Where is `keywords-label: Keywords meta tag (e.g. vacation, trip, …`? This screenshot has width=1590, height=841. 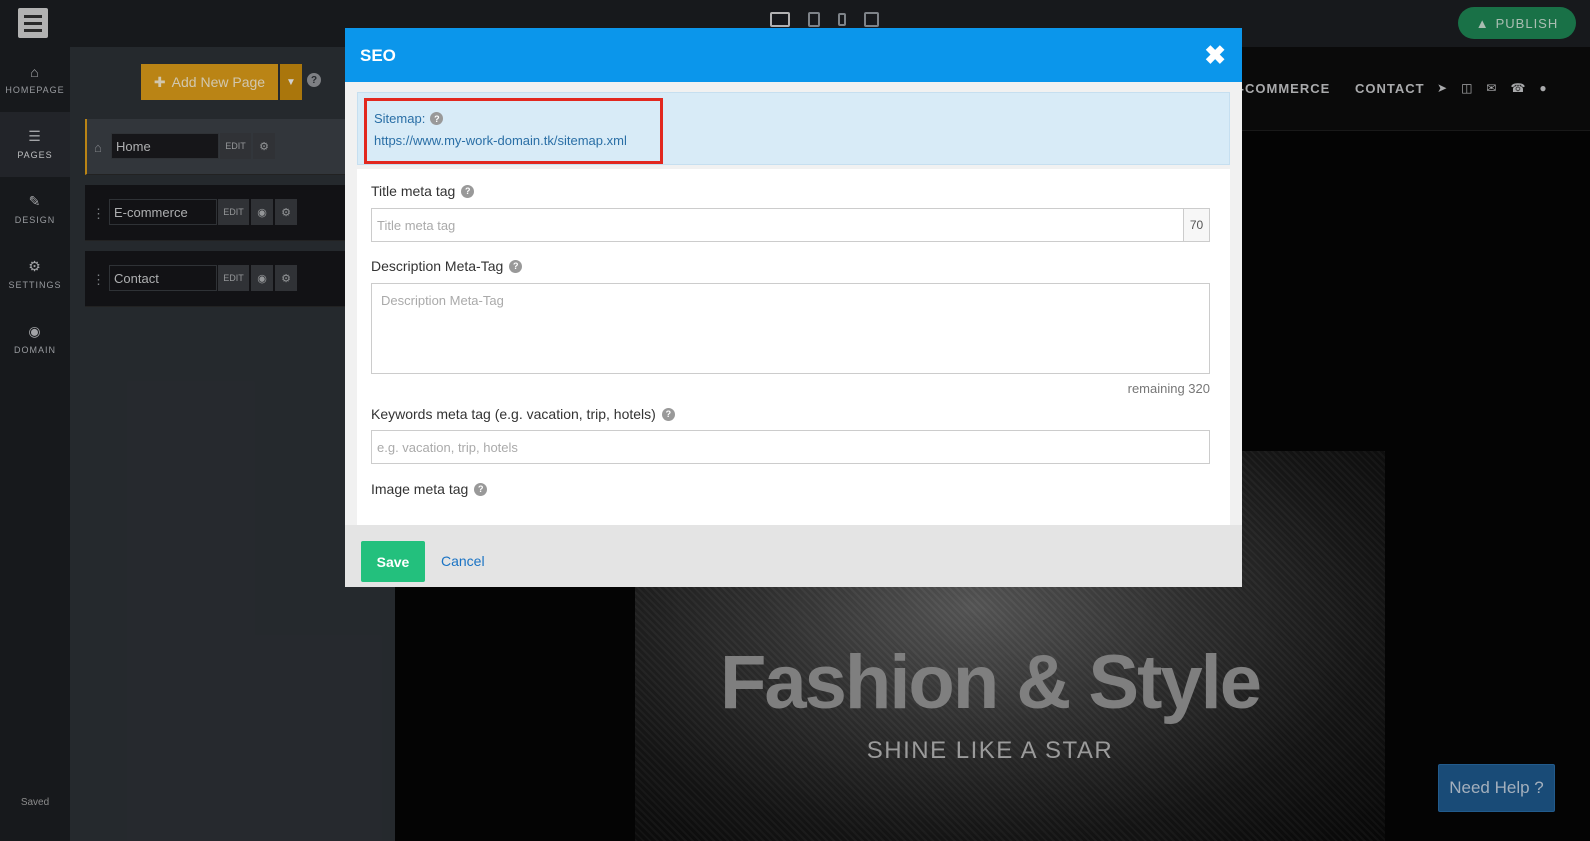 keywords-label: Keywords meta tag (e.g. vacation, trip, … is located at coordinates (523, 414).